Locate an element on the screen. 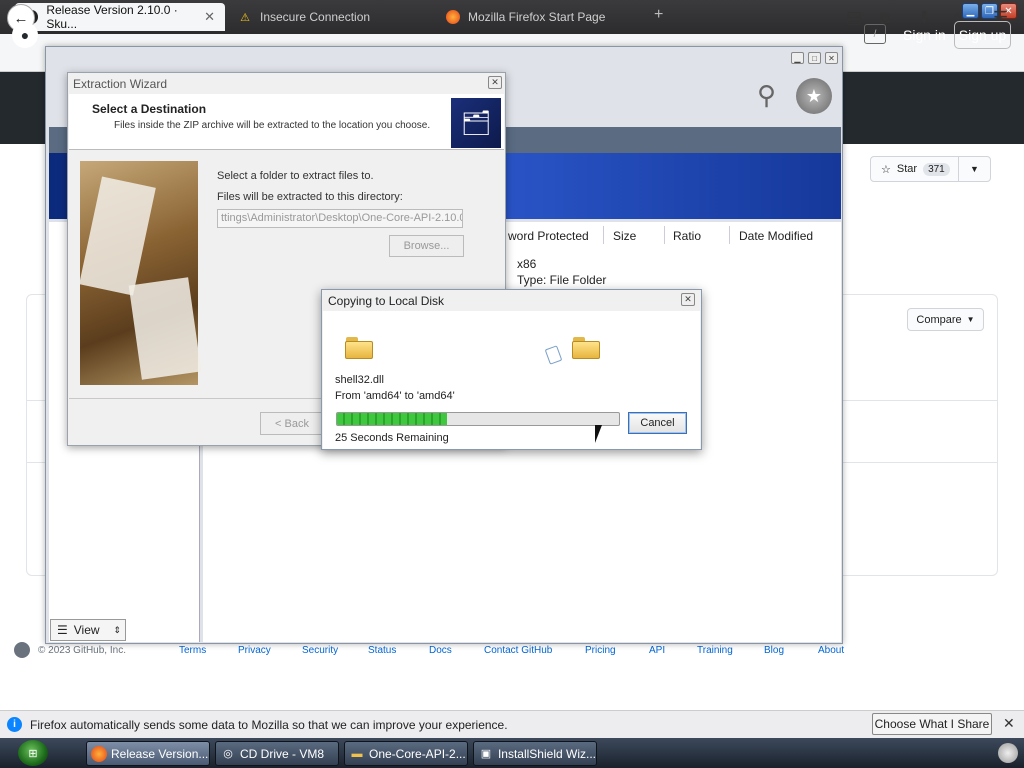 Image resolution: width=1024 pixels, height=768 pixels. star-icon: ☆ is located at coordinates (886, 169).